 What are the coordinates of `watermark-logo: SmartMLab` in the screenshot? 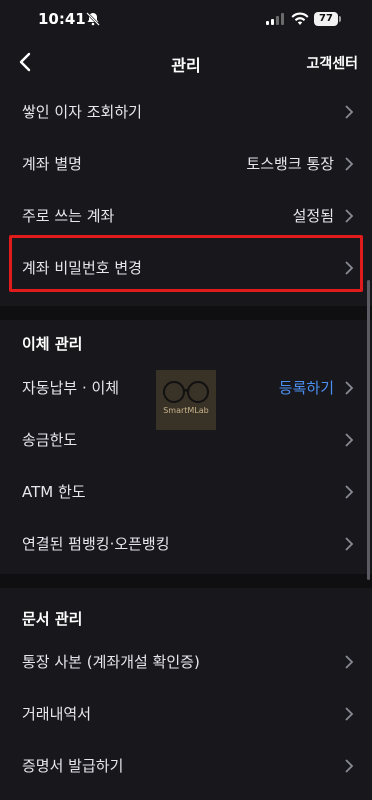 It's located at (186, 400).